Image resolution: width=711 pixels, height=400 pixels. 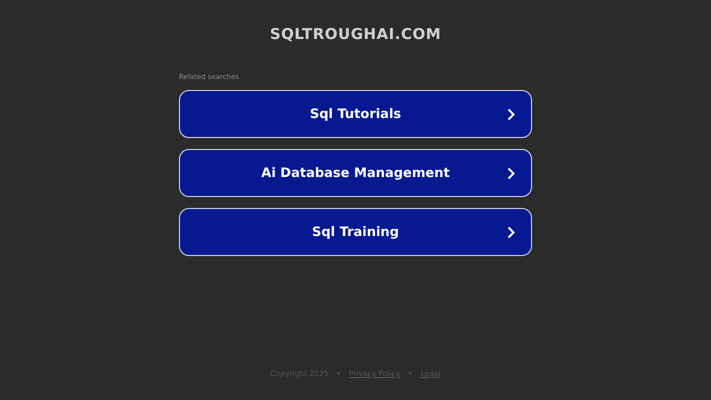 What do you see at coordinates (355, 114) in the screenshot?
I see `search-link: Sql Tutorials` at bounding box center [355, 114].